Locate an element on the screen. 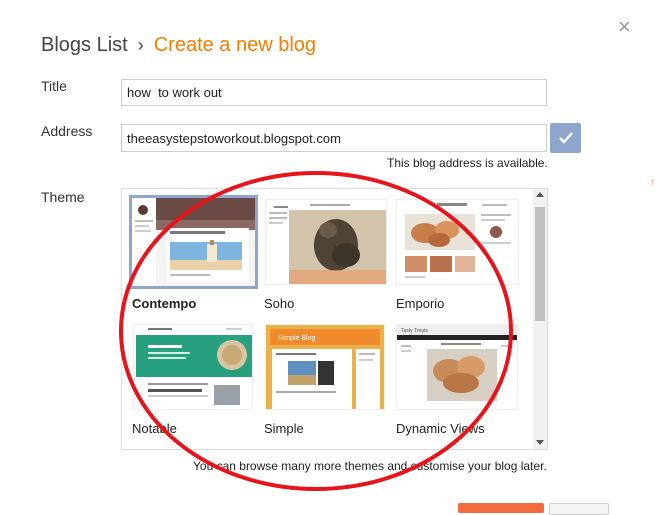  scroll-thumb is located at coordinates (540, 264).